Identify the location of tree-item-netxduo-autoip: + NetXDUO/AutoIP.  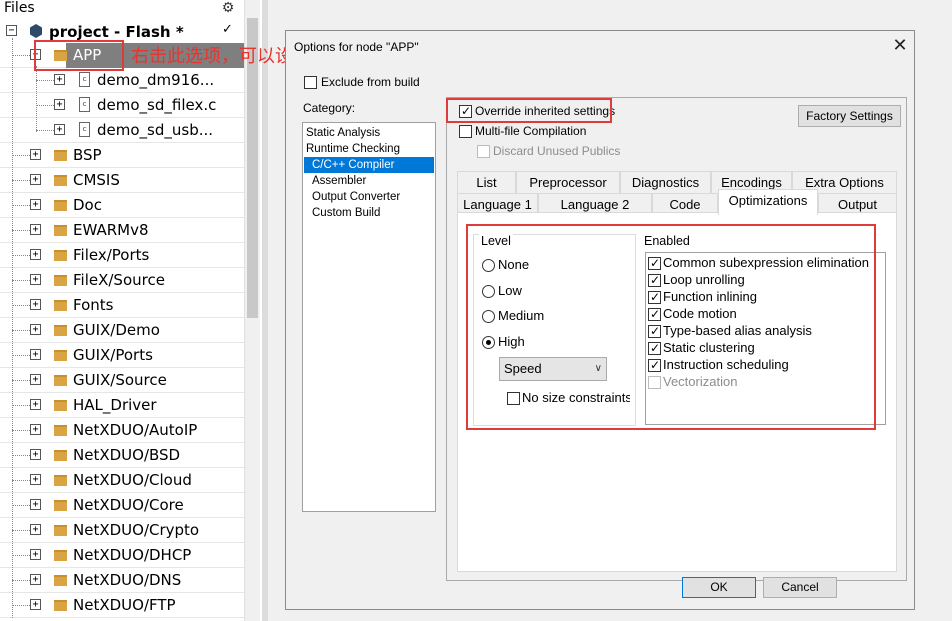
(122, 430).